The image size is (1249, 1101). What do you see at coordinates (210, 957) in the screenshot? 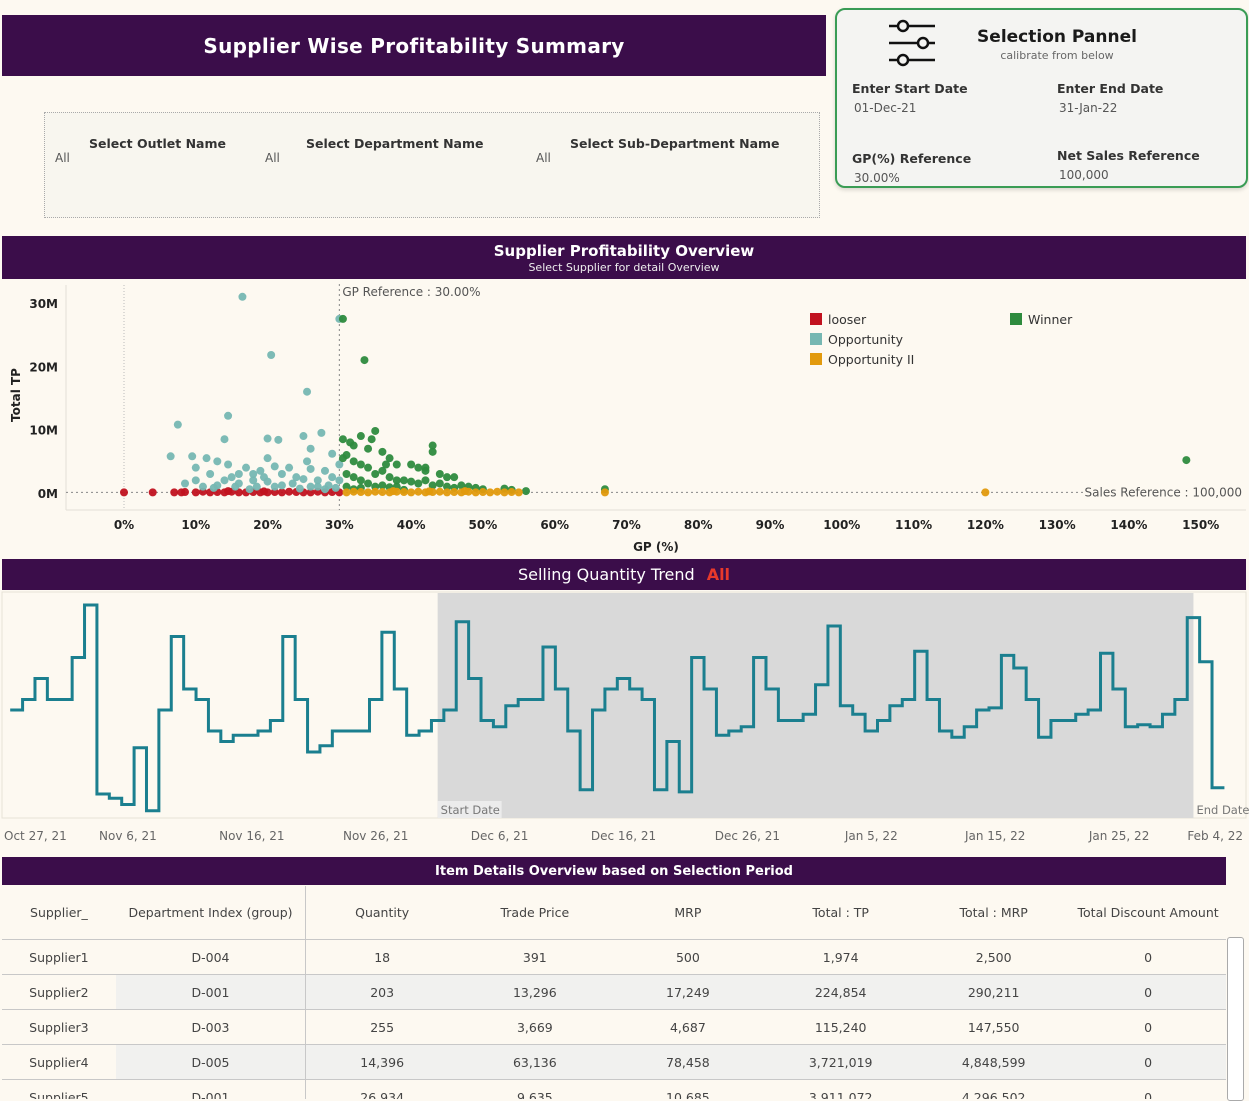
I see `table-cell: D-004` at bounding box center [210, 957].